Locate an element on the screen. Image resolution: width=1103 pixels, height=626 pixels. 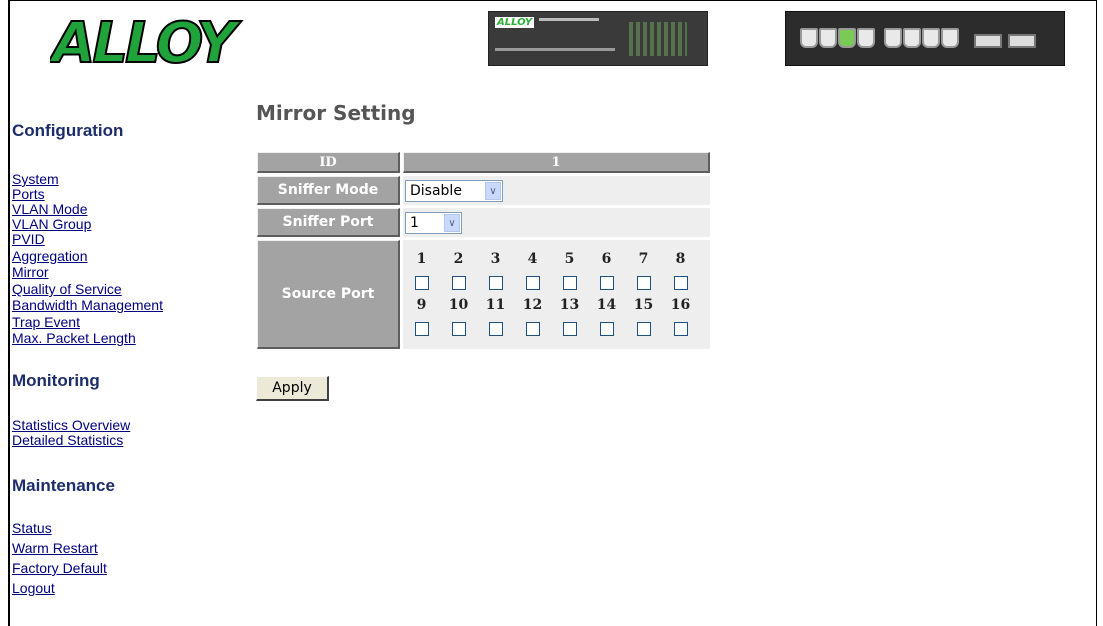
sniffer-port-cell: 1 ∨ is located at coordinates (556, 222).